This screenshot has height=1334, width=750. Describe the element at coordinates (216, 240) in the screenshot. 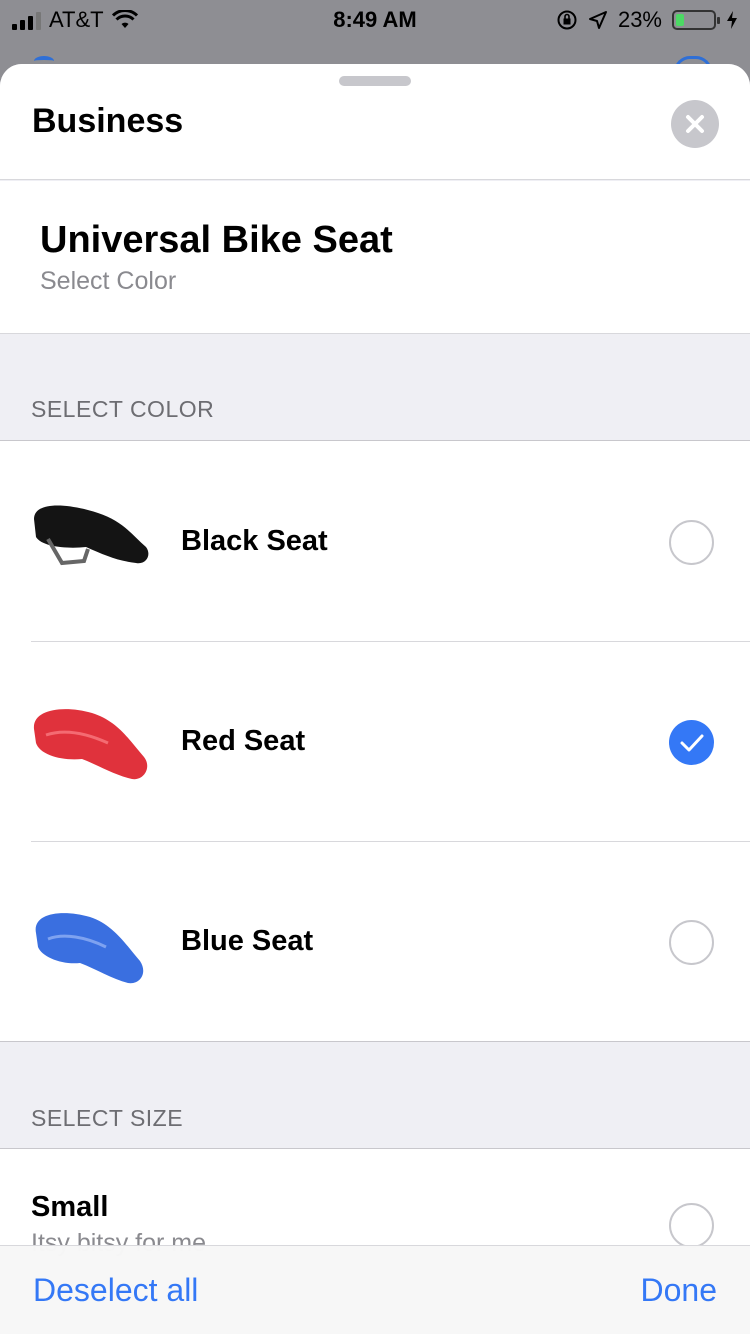

I see `product-name: Universal Bike Seat` at that location.